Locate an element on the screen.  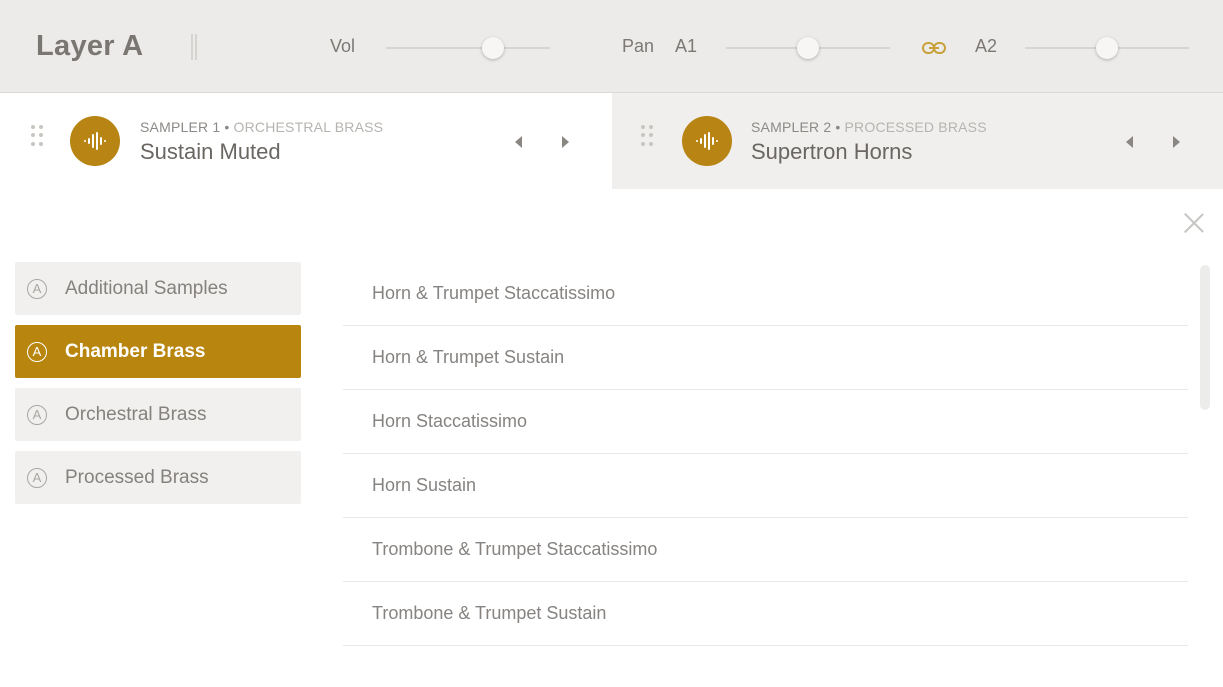
category-item-chamber-brass: A Chamber Brass is located at coordinates (158, 351).